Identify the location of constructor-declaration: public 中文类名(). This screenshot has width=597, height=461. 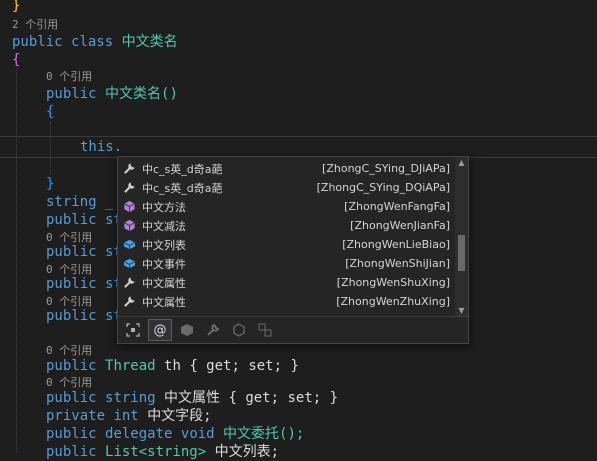
(112, 94).